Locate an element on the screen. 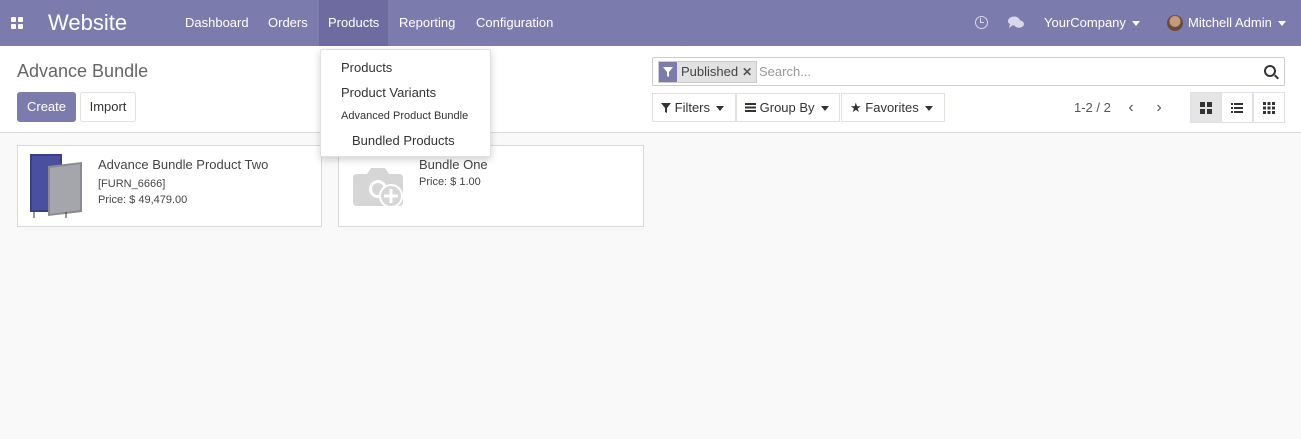 This screenshot has width=1301, height=439. filters-button: Filters is located at coordinates (694, 107).